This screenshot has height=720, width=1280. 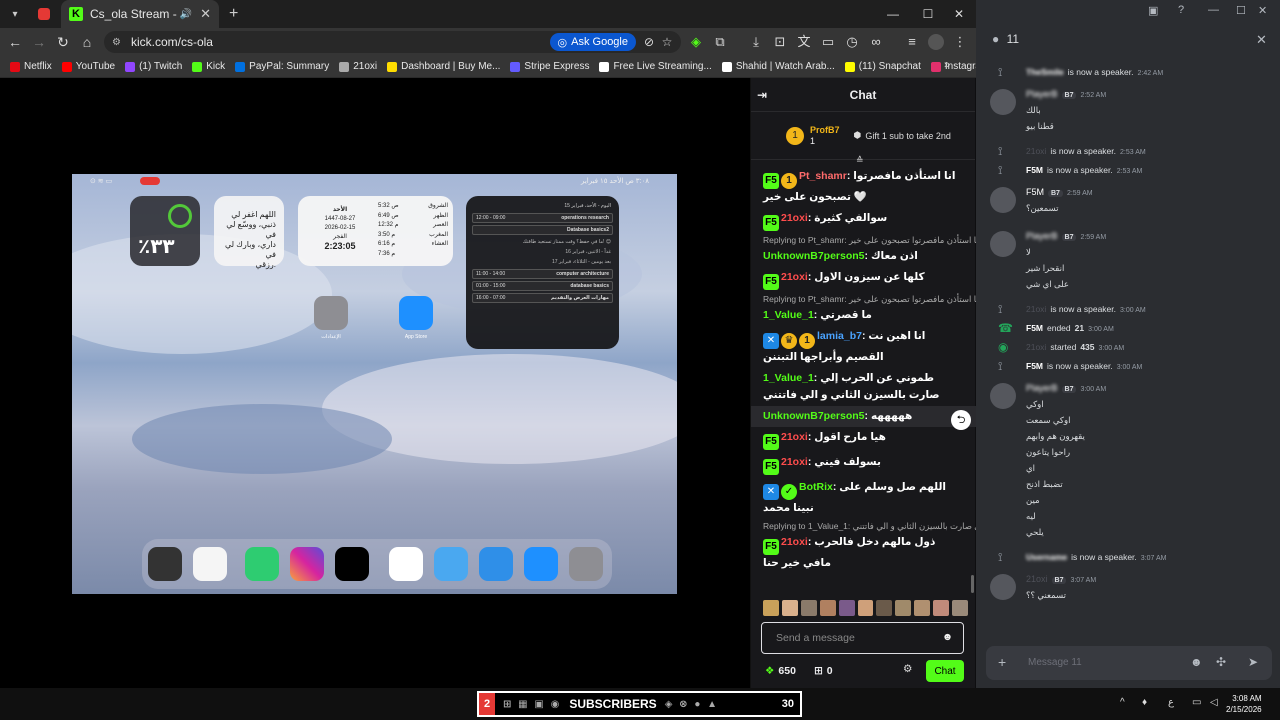 What do you see at coordinates (15, 14) in the screenshot?
I see `tab-search-icon: ▾` at bounding box center [15, 14].